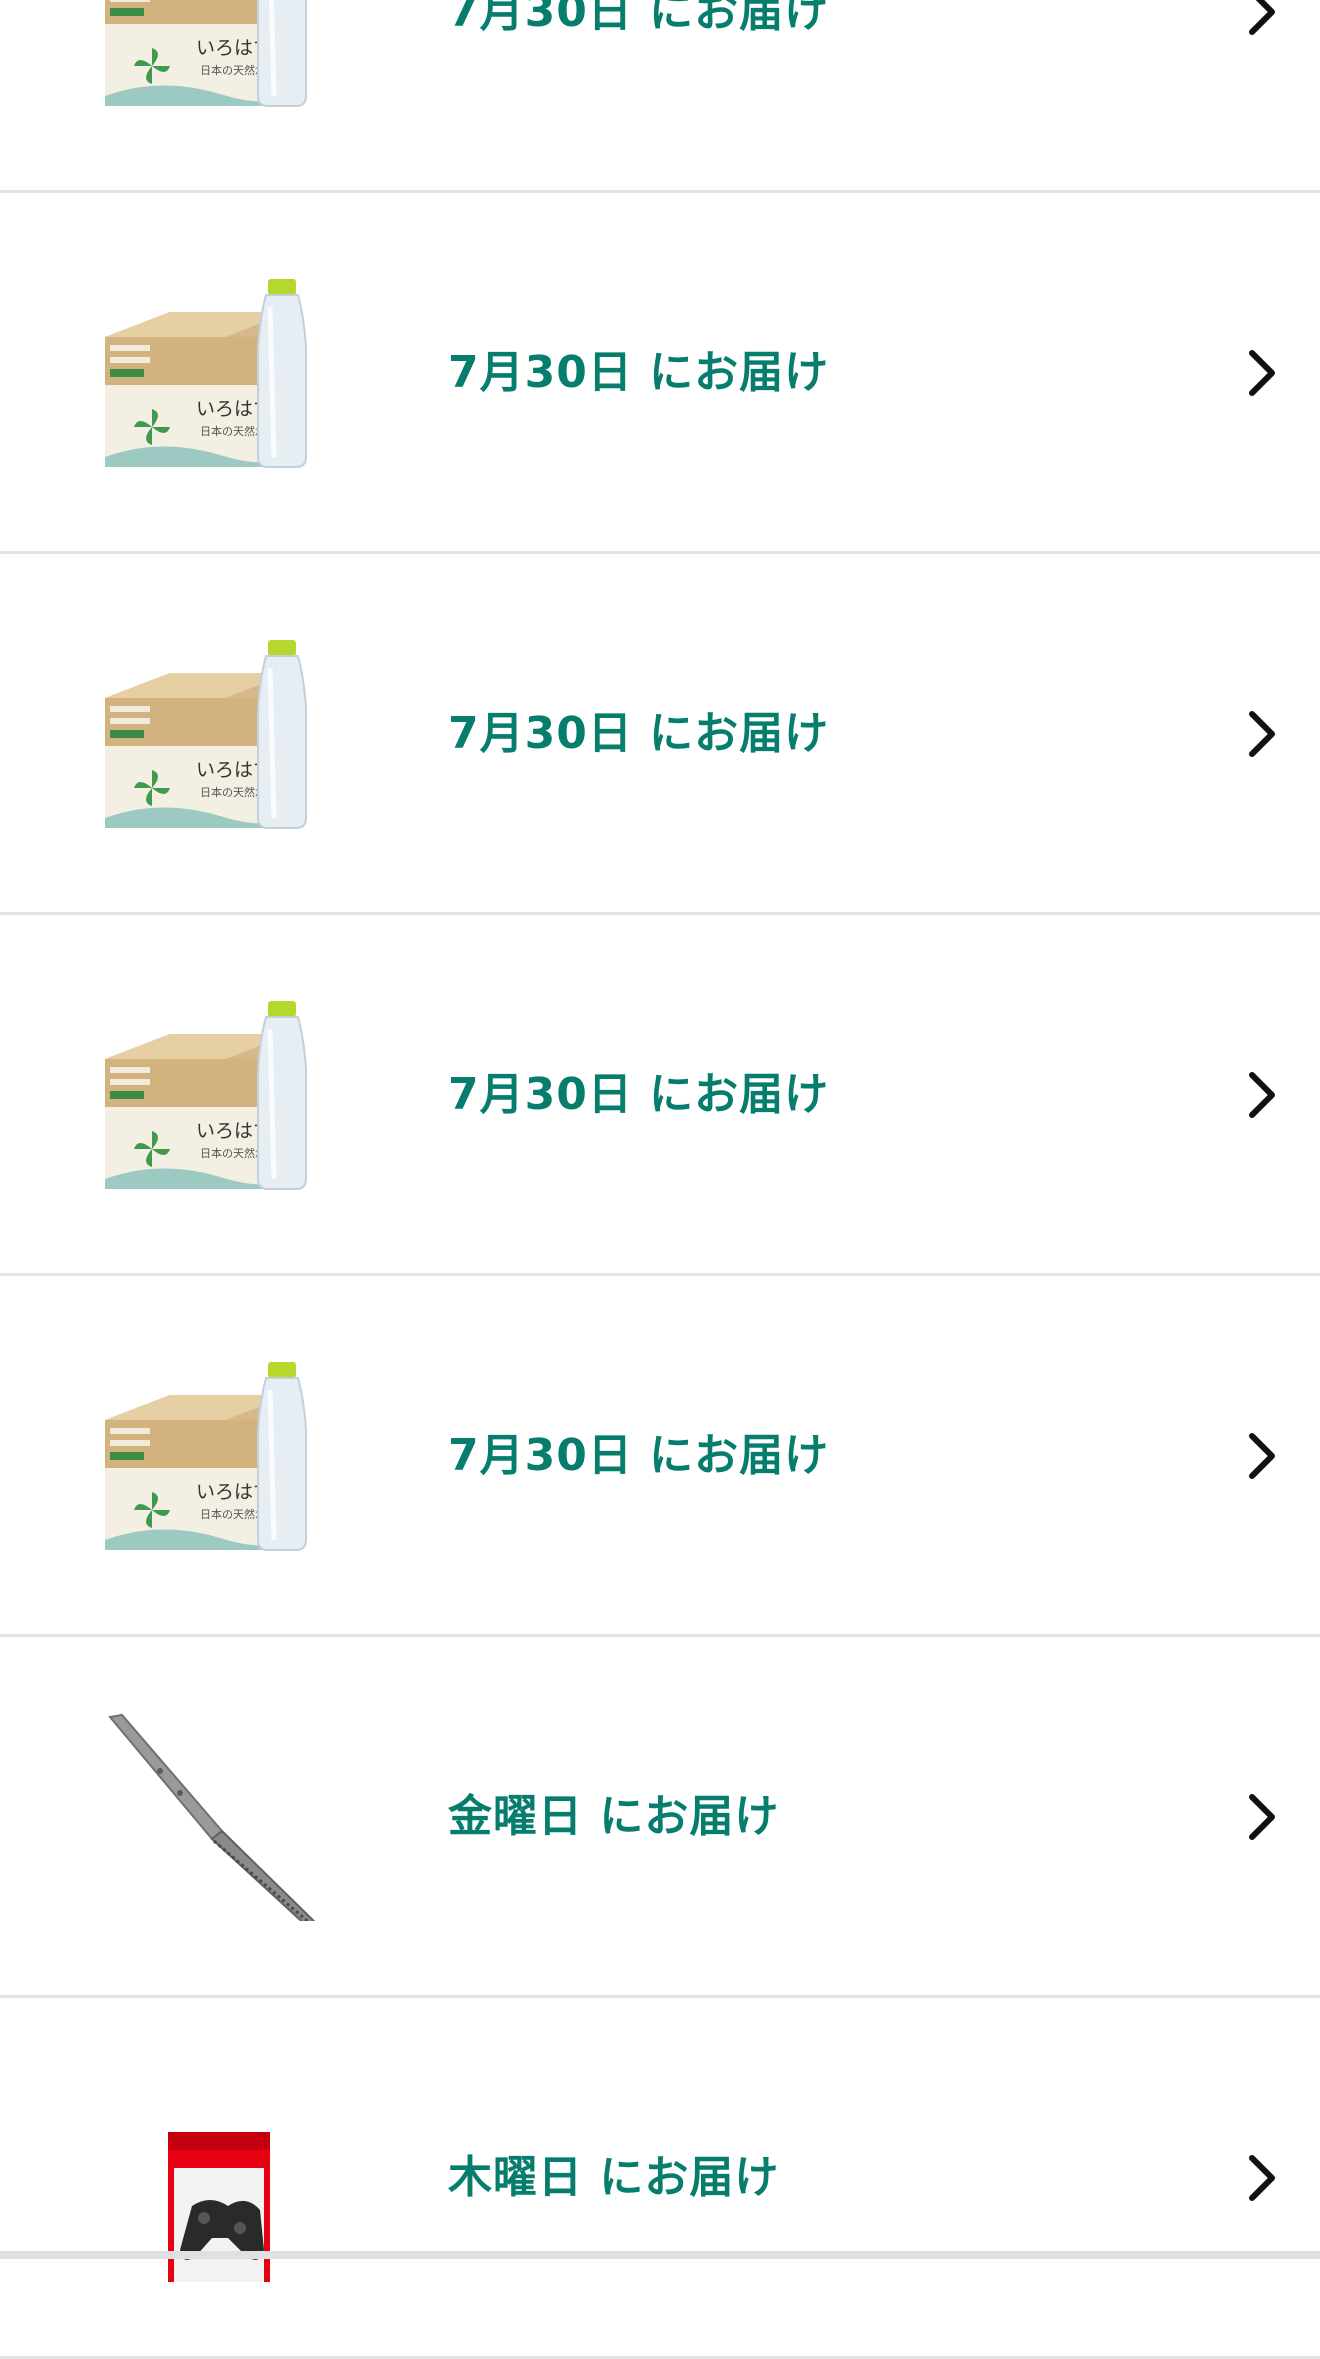 The image size is (1320, 2359). Describe the element at coordinates (220, 1820) in the screenshot. I see `product-image-saw-blade` at that location.